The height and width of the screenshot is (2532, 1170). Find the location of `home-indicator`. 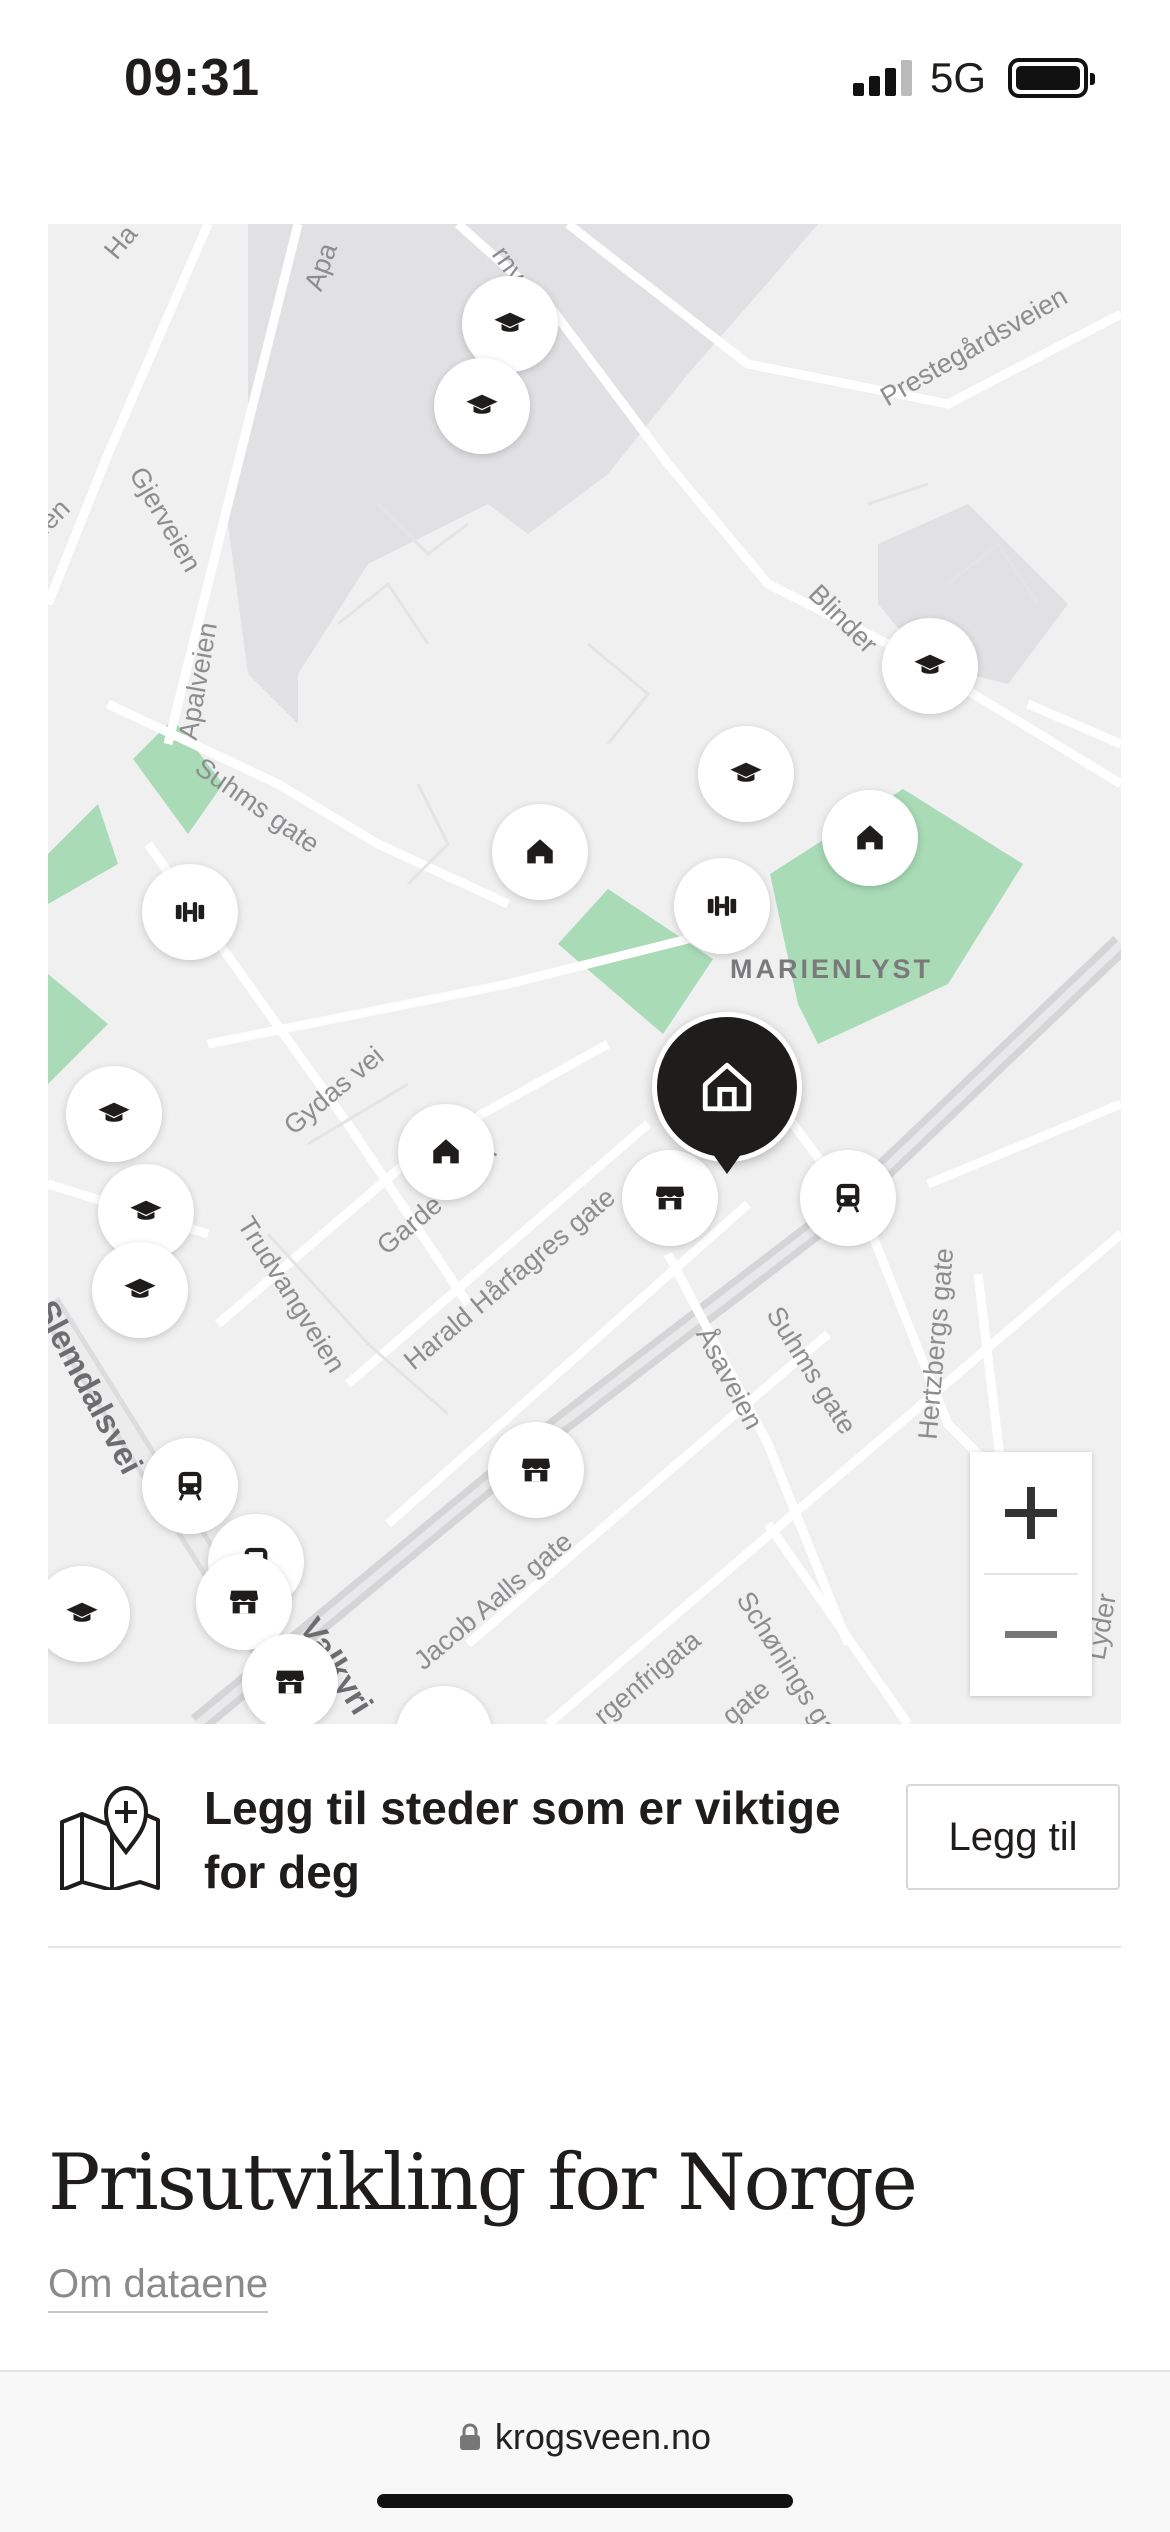

home-indicator is located at coordinates (585, 2501).